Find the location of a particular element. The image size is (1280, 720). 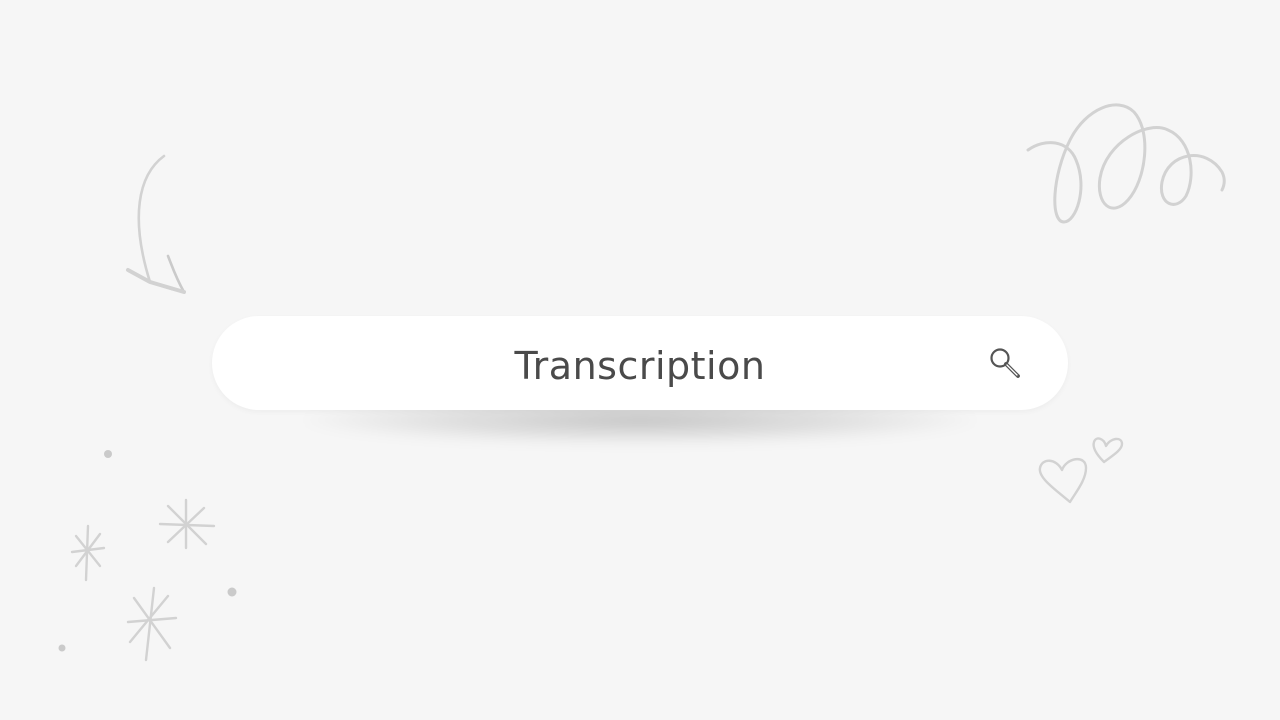

hearts-icon is located at coordinates (1081, 470).